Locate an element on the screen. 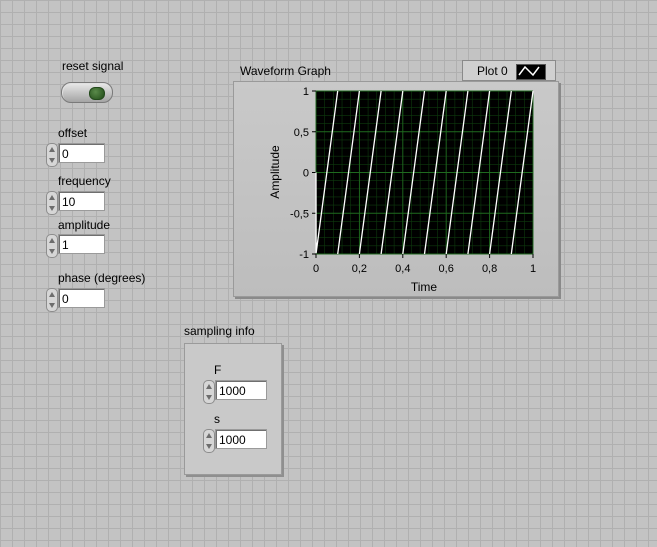 This screenshot has height=547, width=657. x-tick-label: 0,4 is located at coordinates (402, 269).